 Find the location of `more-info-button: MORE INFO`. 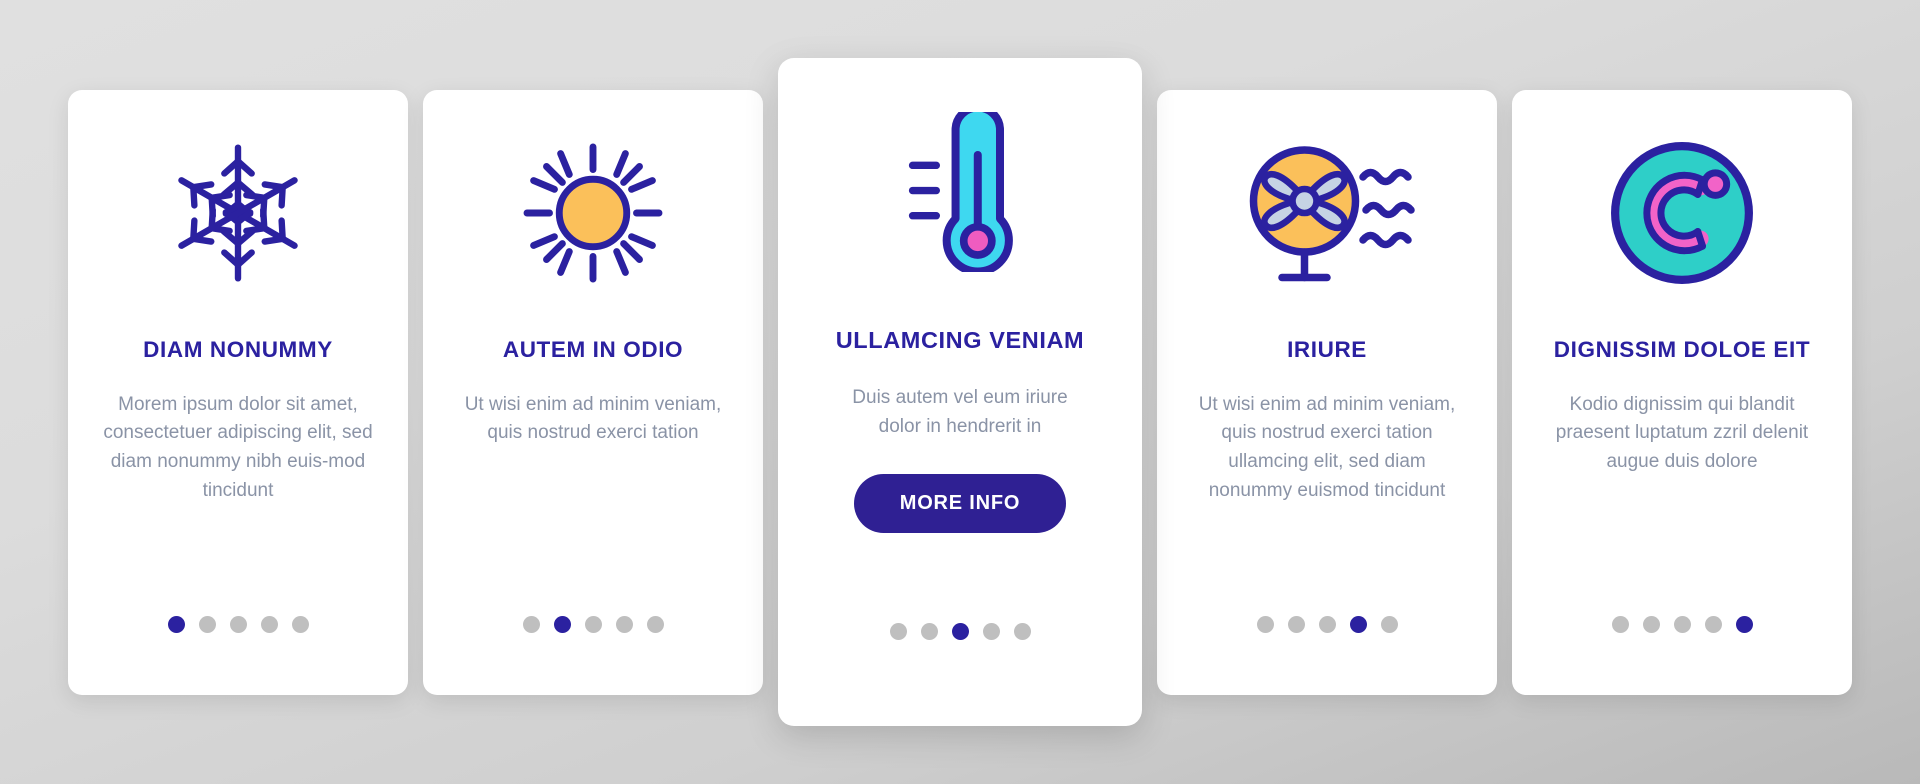

more-info-button: MORE INFO is located at coordinates (960, 503).